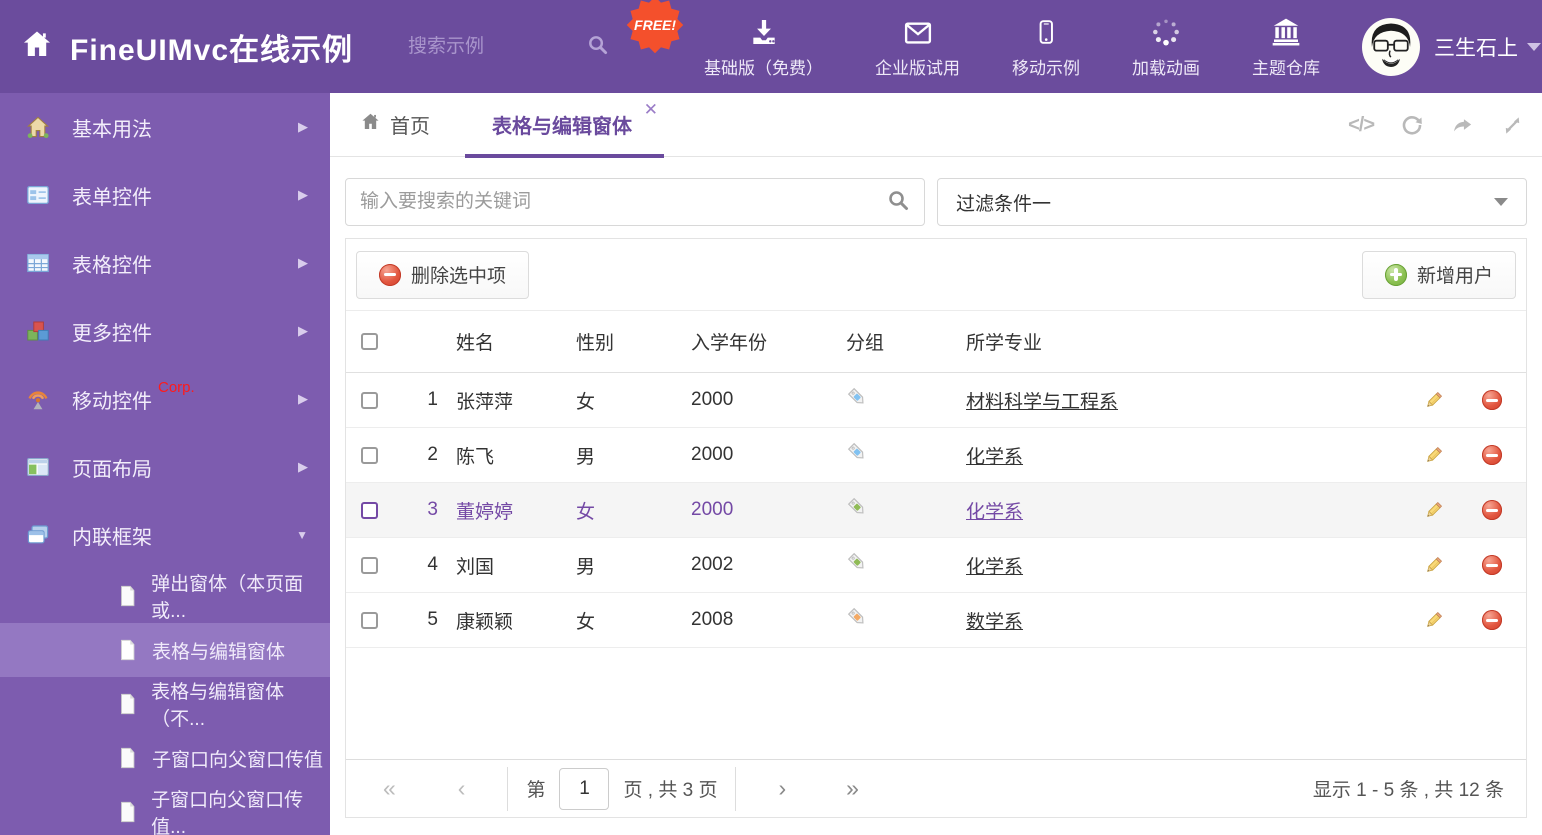 This screenshot has height=835, width=1542. I want to click on page-label-total: 页 , 共 3 页, so click(670, 790).